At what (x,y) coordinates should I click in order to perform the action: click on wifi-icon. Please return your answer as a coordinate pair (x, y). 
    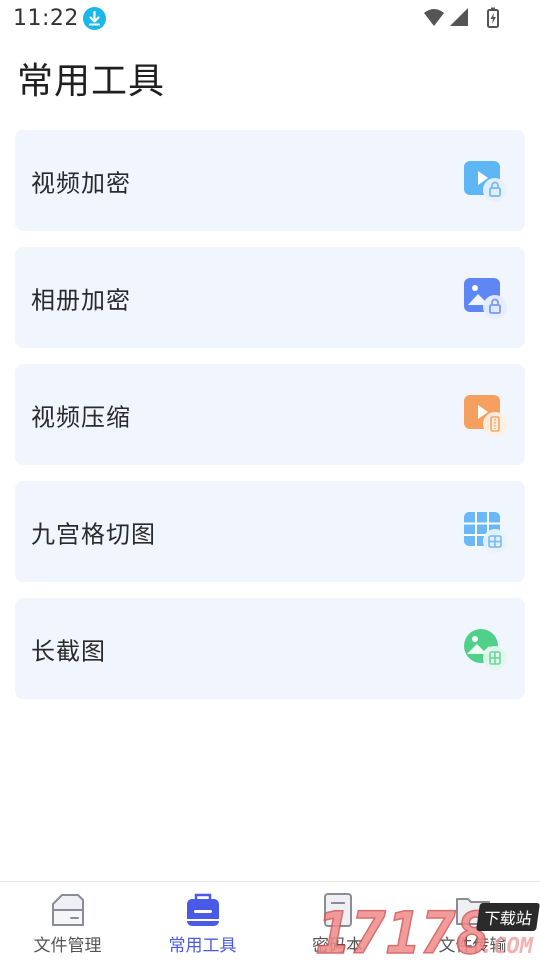
    Looking at the image, I should click on (461, 17).